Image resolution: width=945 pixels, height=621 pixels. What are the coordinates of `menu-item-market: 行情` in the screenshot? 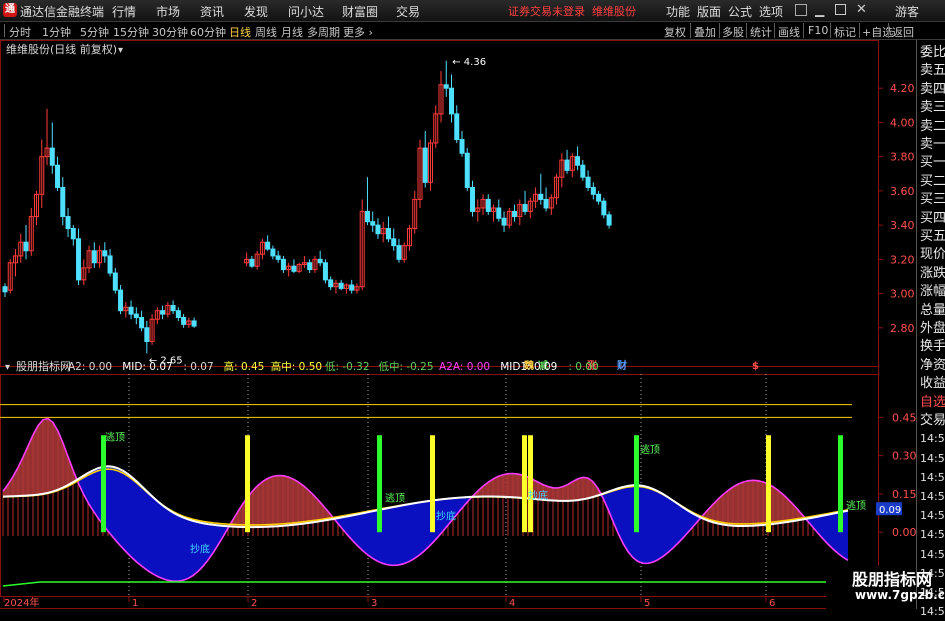 It's located at (124, 11).